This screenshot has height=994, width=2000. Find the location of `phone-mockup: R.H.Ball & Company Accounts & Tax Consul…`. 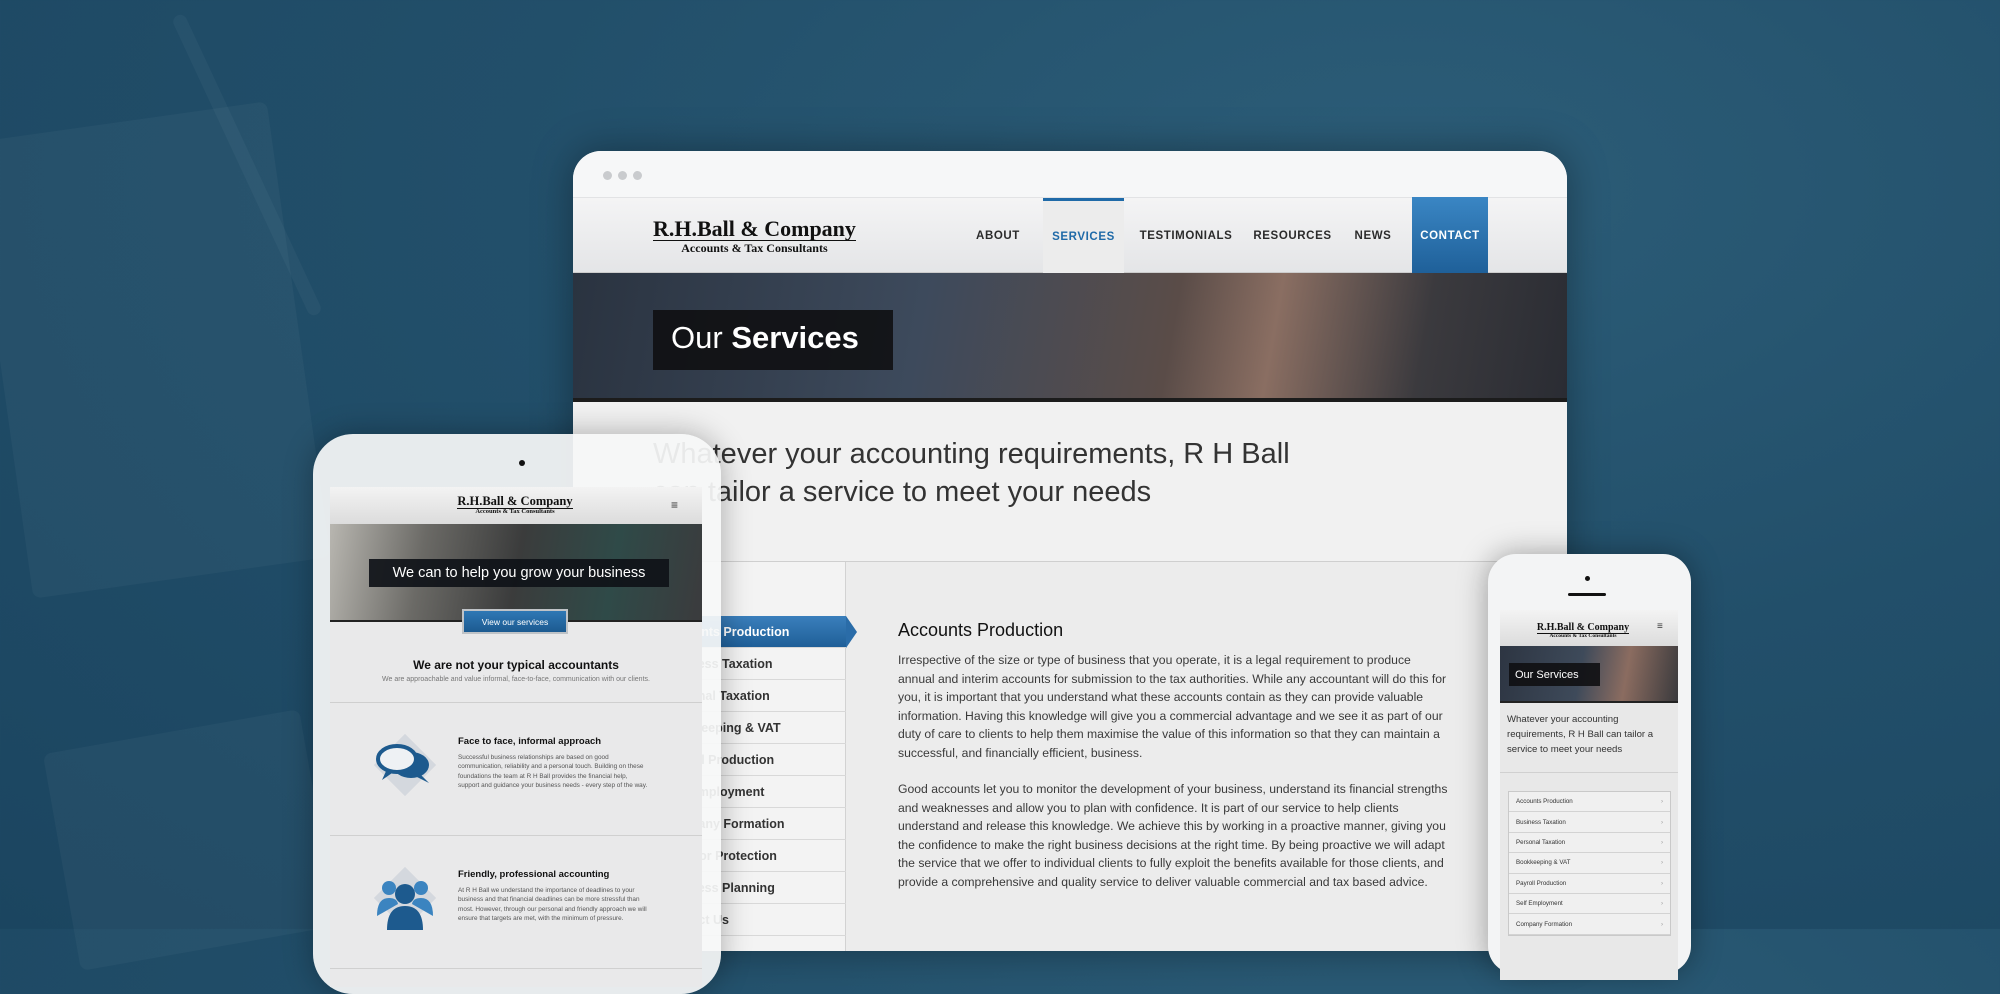

phone-mockup: R.H.Ball & Company Accounts & Tax Consul… is located at coordinates (1589, 767).